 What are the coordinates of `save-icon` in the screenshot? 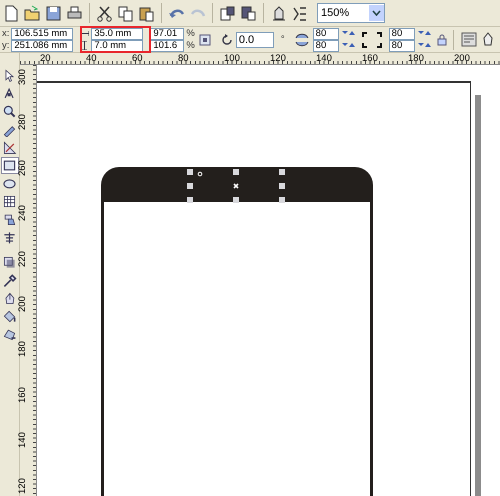 It's located at (53, 13).